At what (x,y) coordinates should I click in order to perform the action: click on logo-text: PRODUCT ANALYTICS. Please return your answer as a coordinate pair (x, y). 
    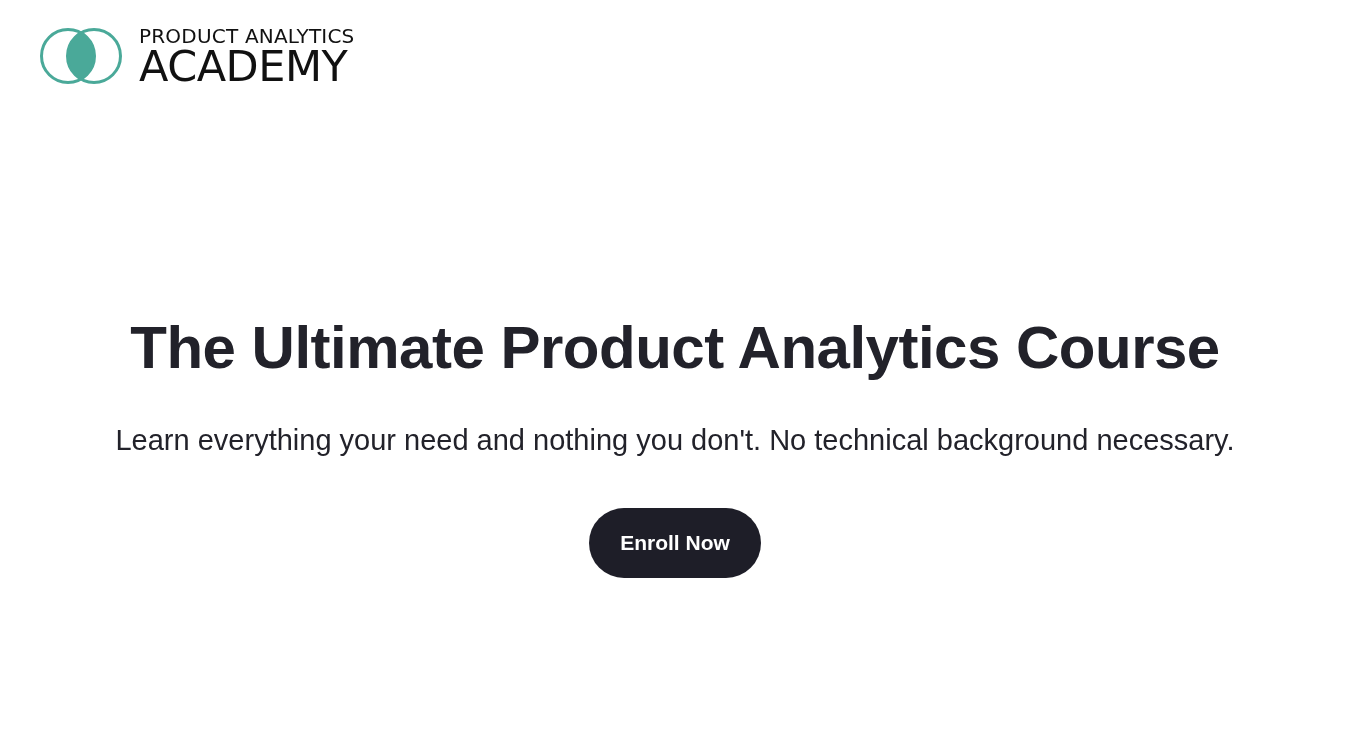
    Looking at the image, I should click on (247, 36).